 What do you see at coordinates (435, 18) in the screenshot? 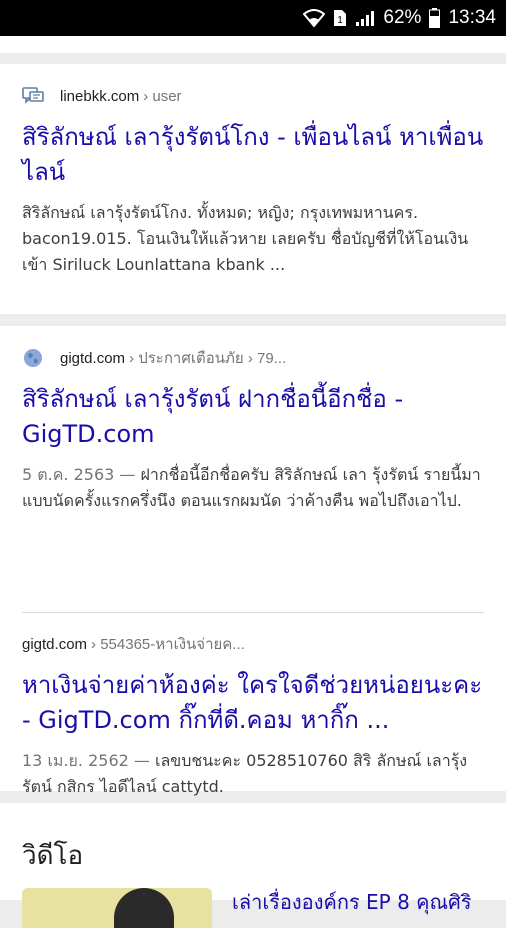
I see `battery-icon` at bounding box center [435, 18].